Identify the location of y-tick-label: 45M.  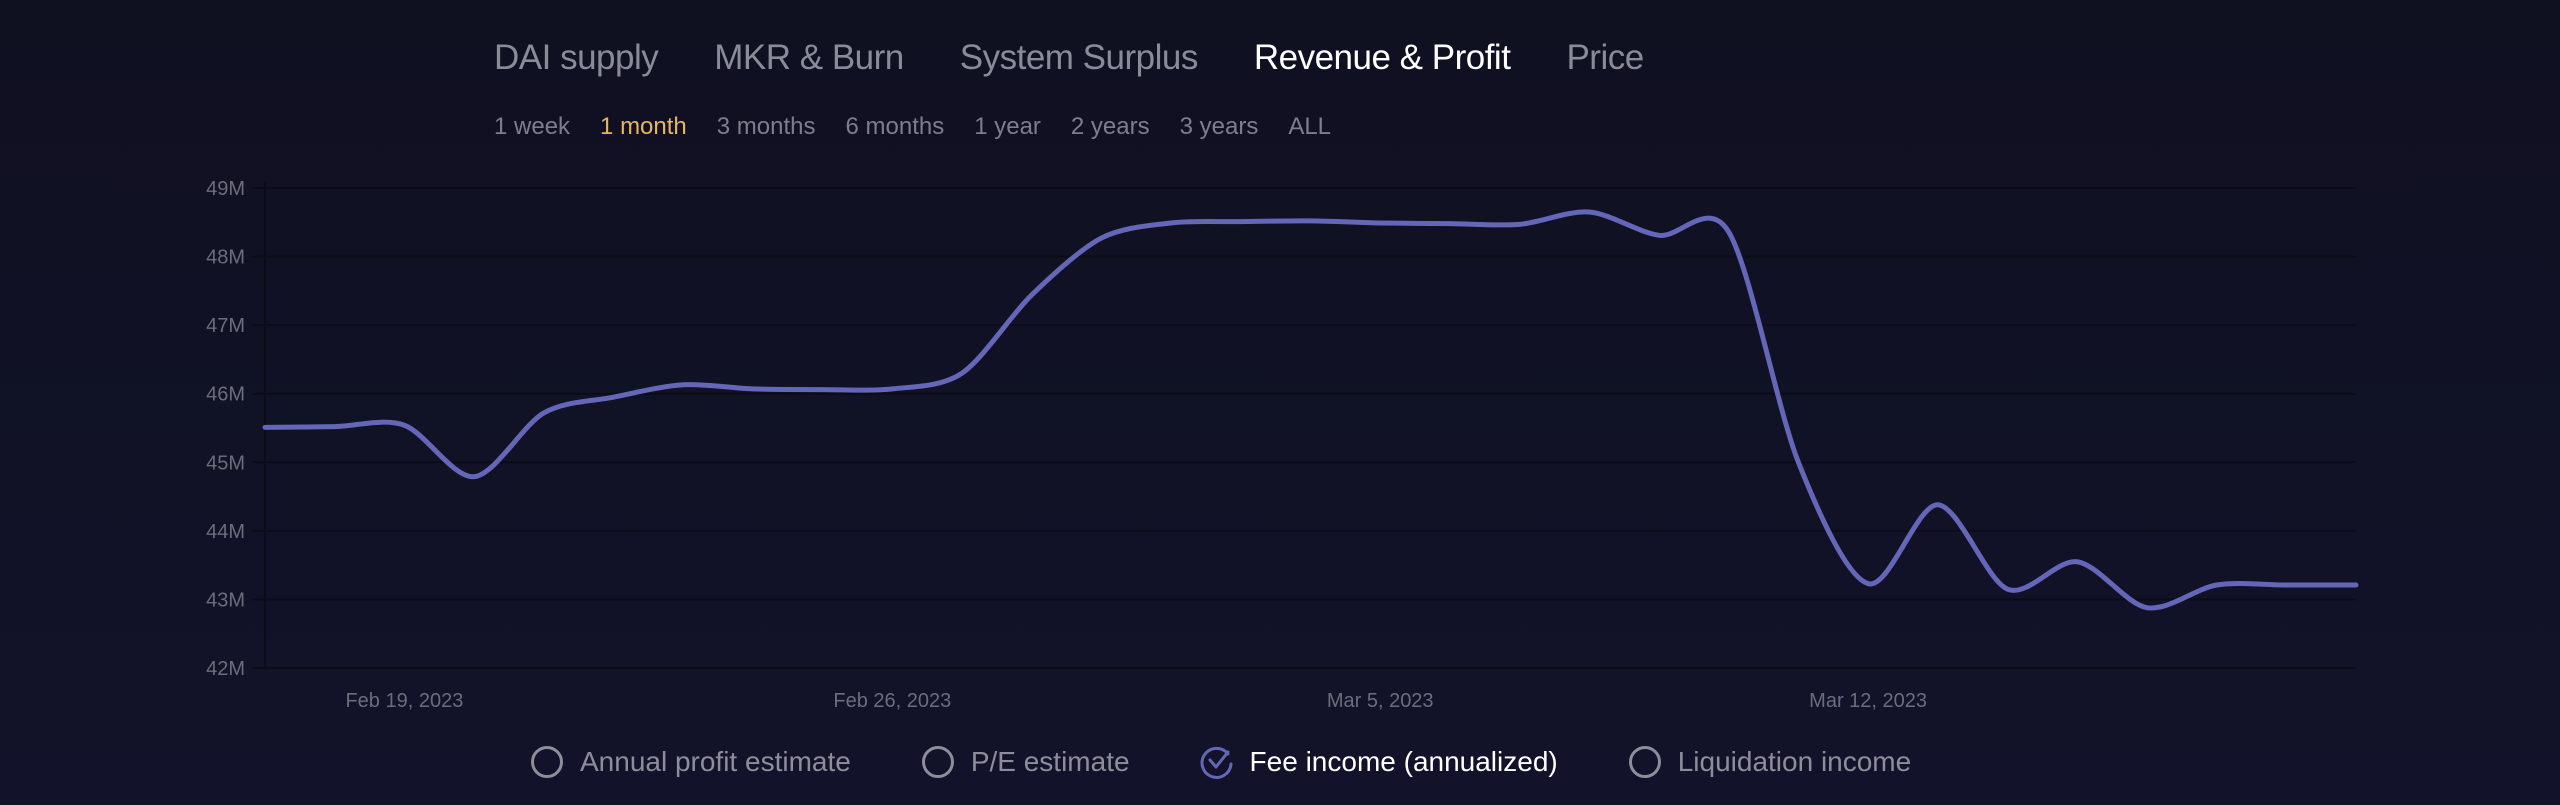
(225, 463).